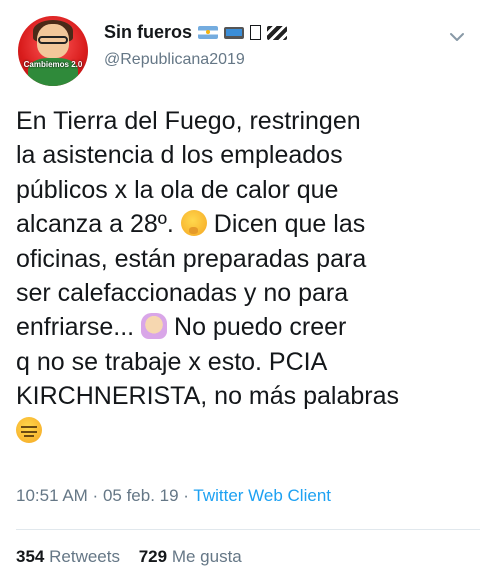  Describe the element at coordinates (154, 326) in the screenshot. I see `facepalm-icon` at that location.